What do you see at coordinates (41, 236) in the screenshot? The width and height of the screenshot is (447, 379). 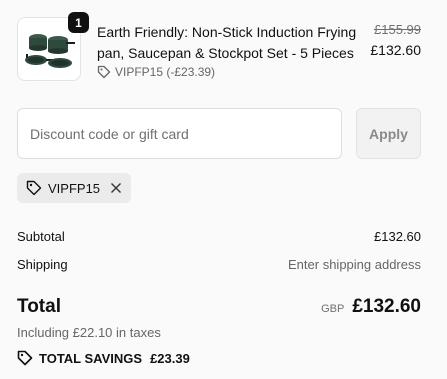 I see `subtotal-label: Subtotal` at bounding box center [41, 236].